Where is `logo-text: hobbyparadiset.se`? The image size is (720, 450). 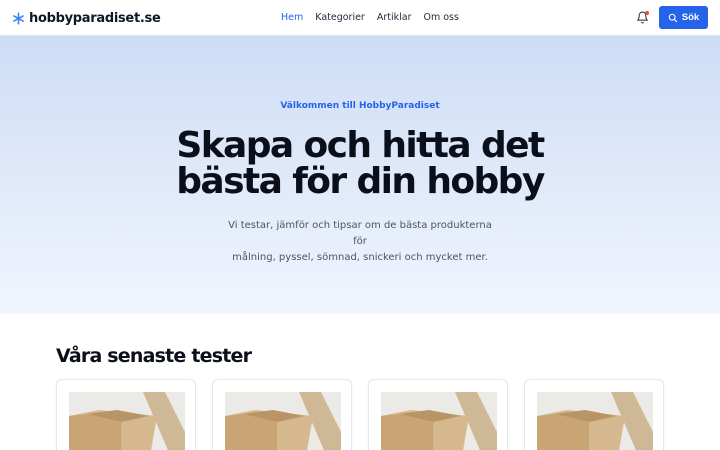 logo-text: hobbyparadiset.se is located at coordinates (95, 18).